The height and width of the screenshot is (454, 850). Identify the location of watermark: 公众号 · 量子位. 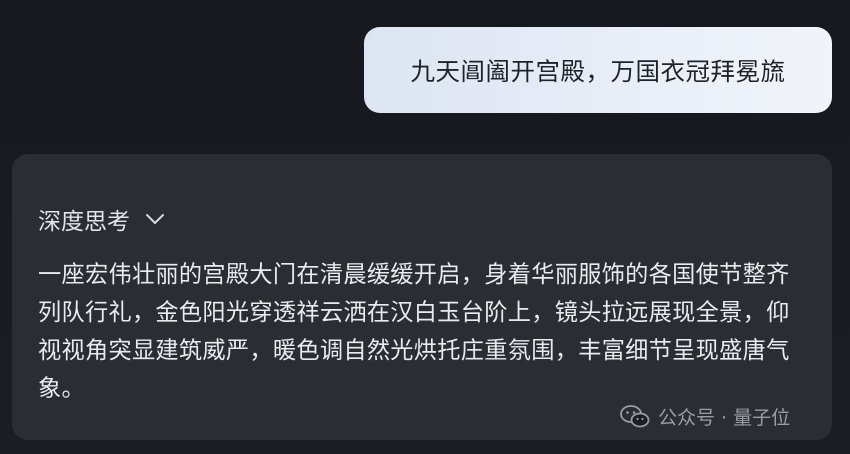
(705, 416).